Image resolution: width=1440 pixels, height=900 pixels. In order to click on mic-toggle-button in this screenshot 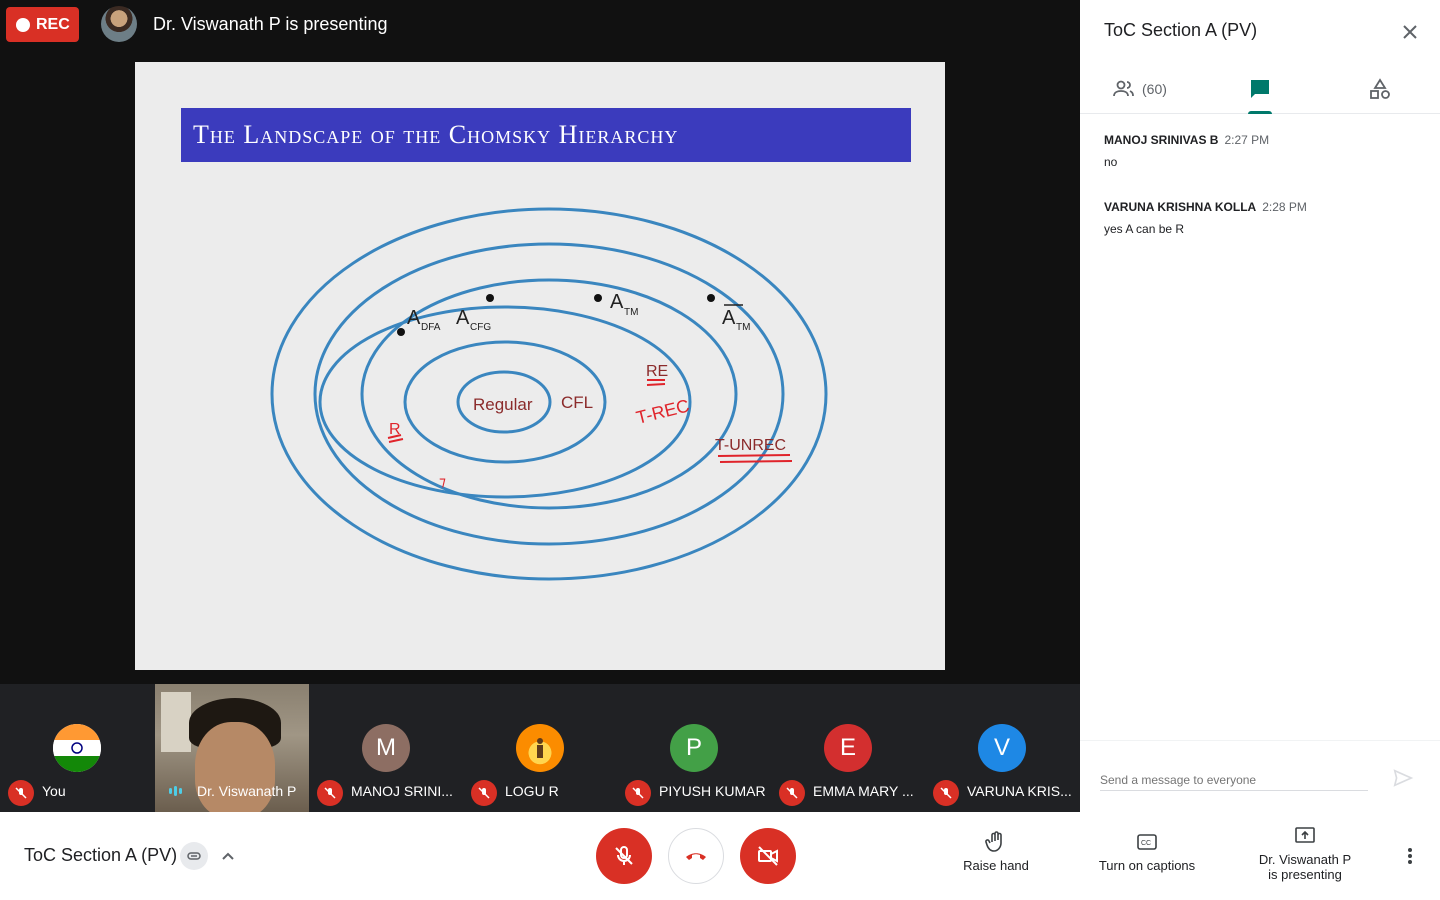, I will do `click(624, 856)`.